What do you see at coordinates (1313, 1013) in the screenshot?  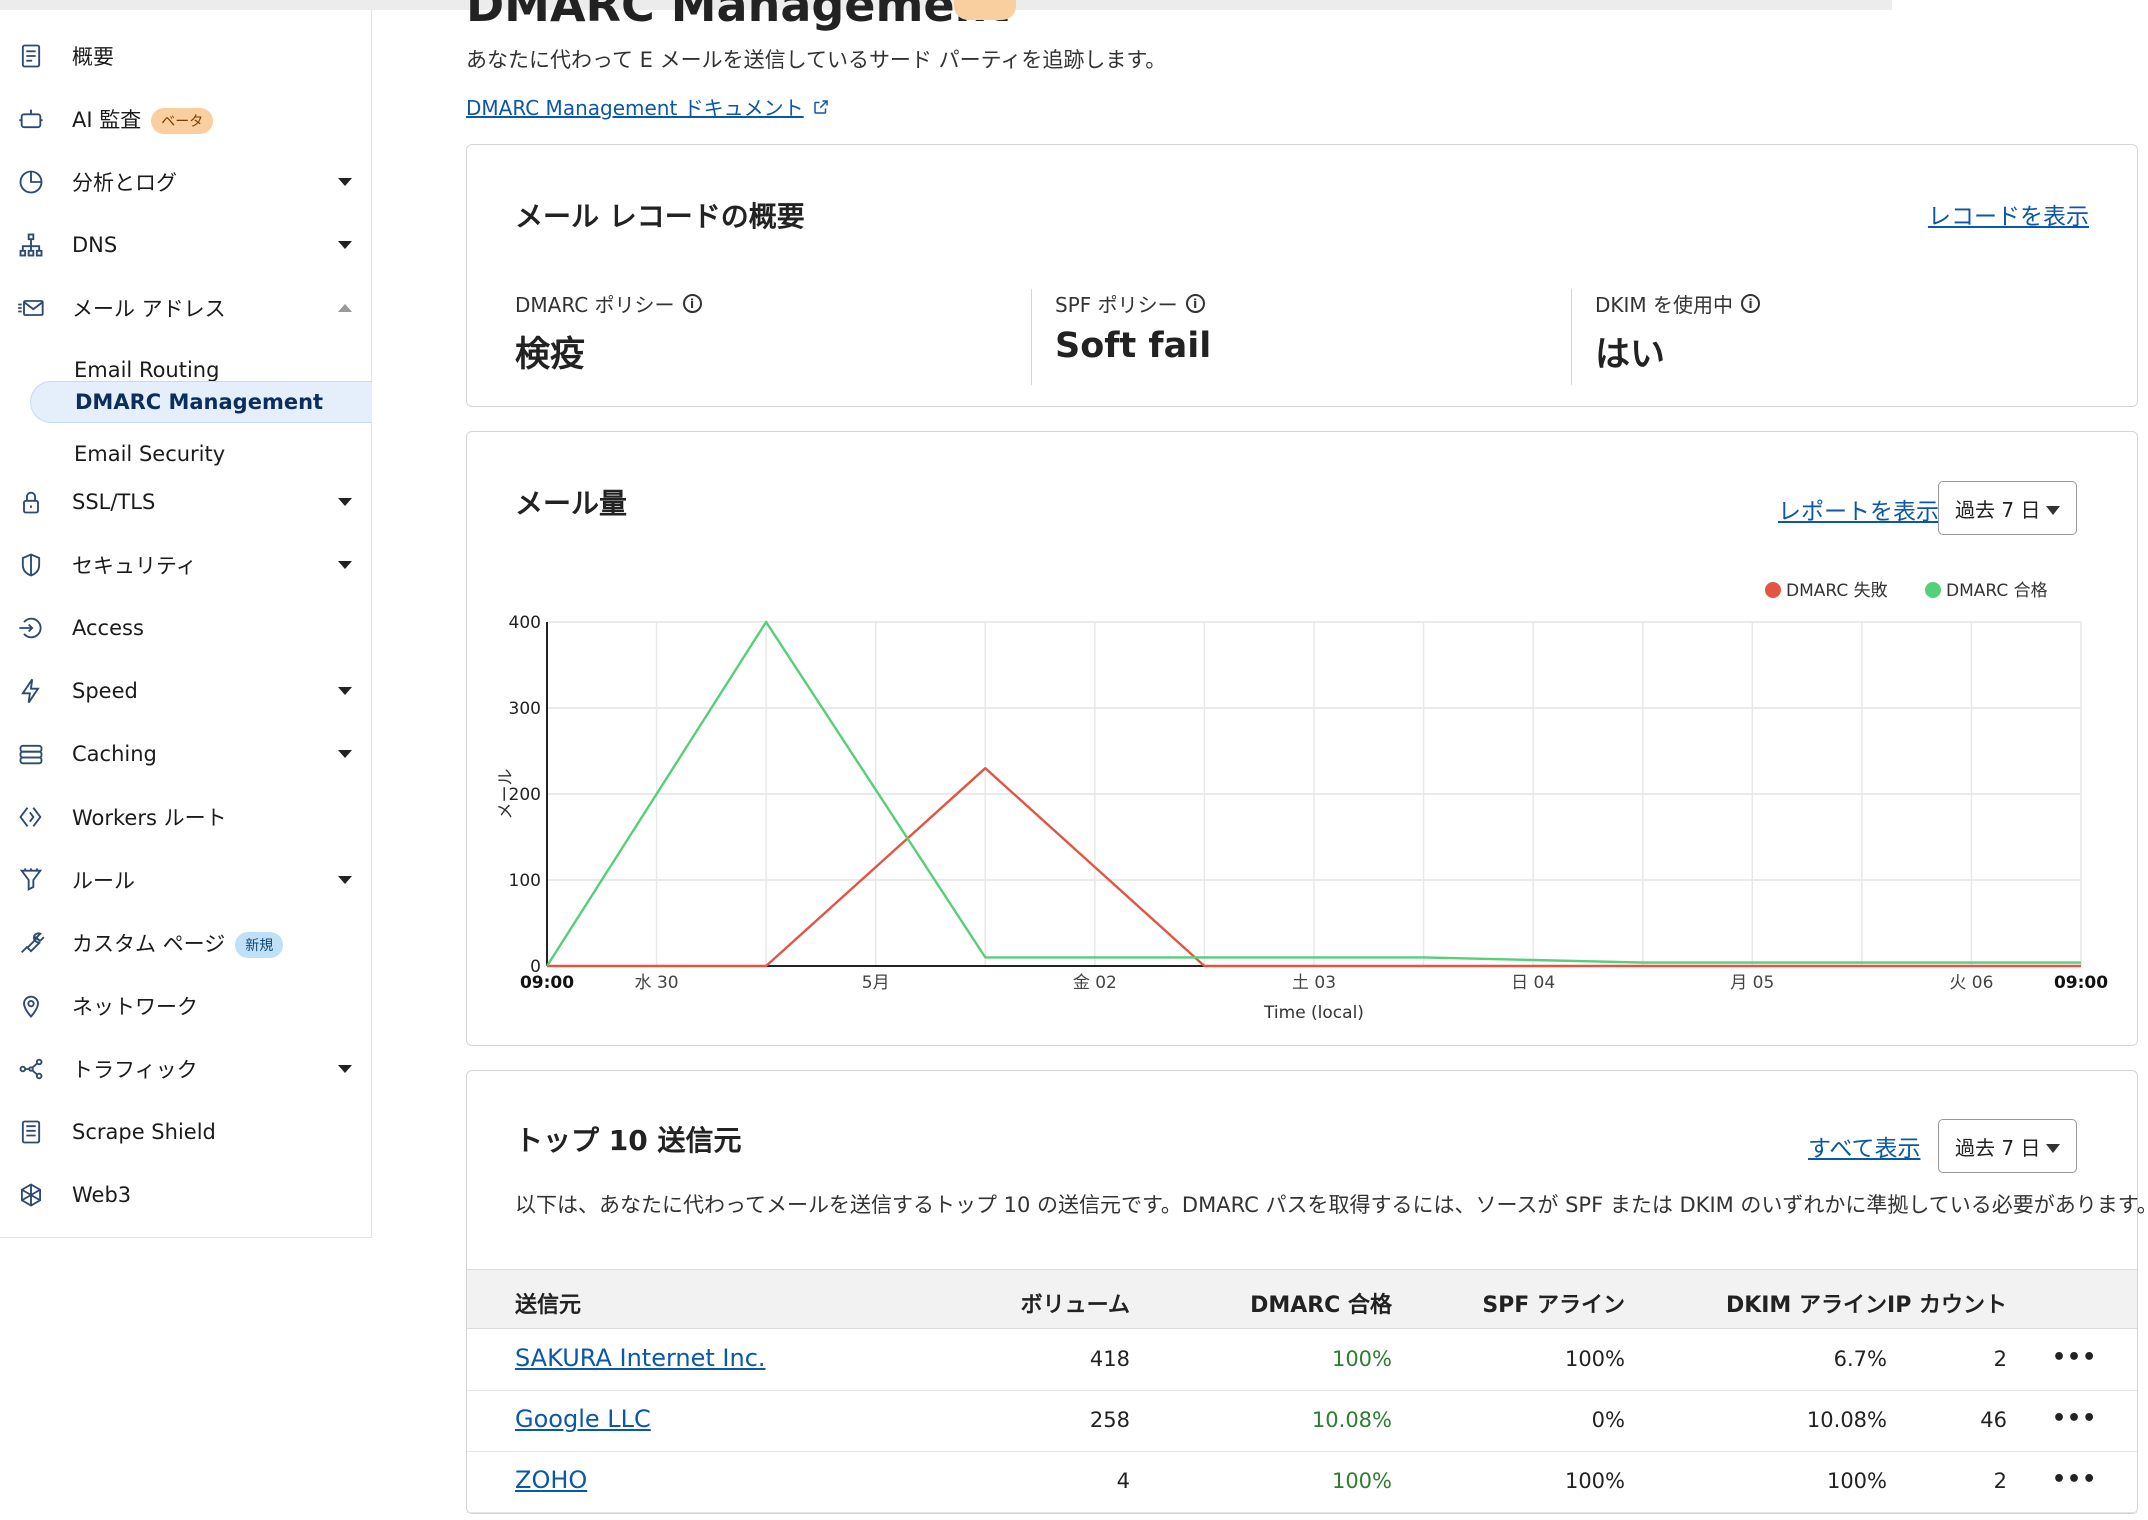 I see `x-axis-label: Time (local)` at bounding box center [1313, 1013].